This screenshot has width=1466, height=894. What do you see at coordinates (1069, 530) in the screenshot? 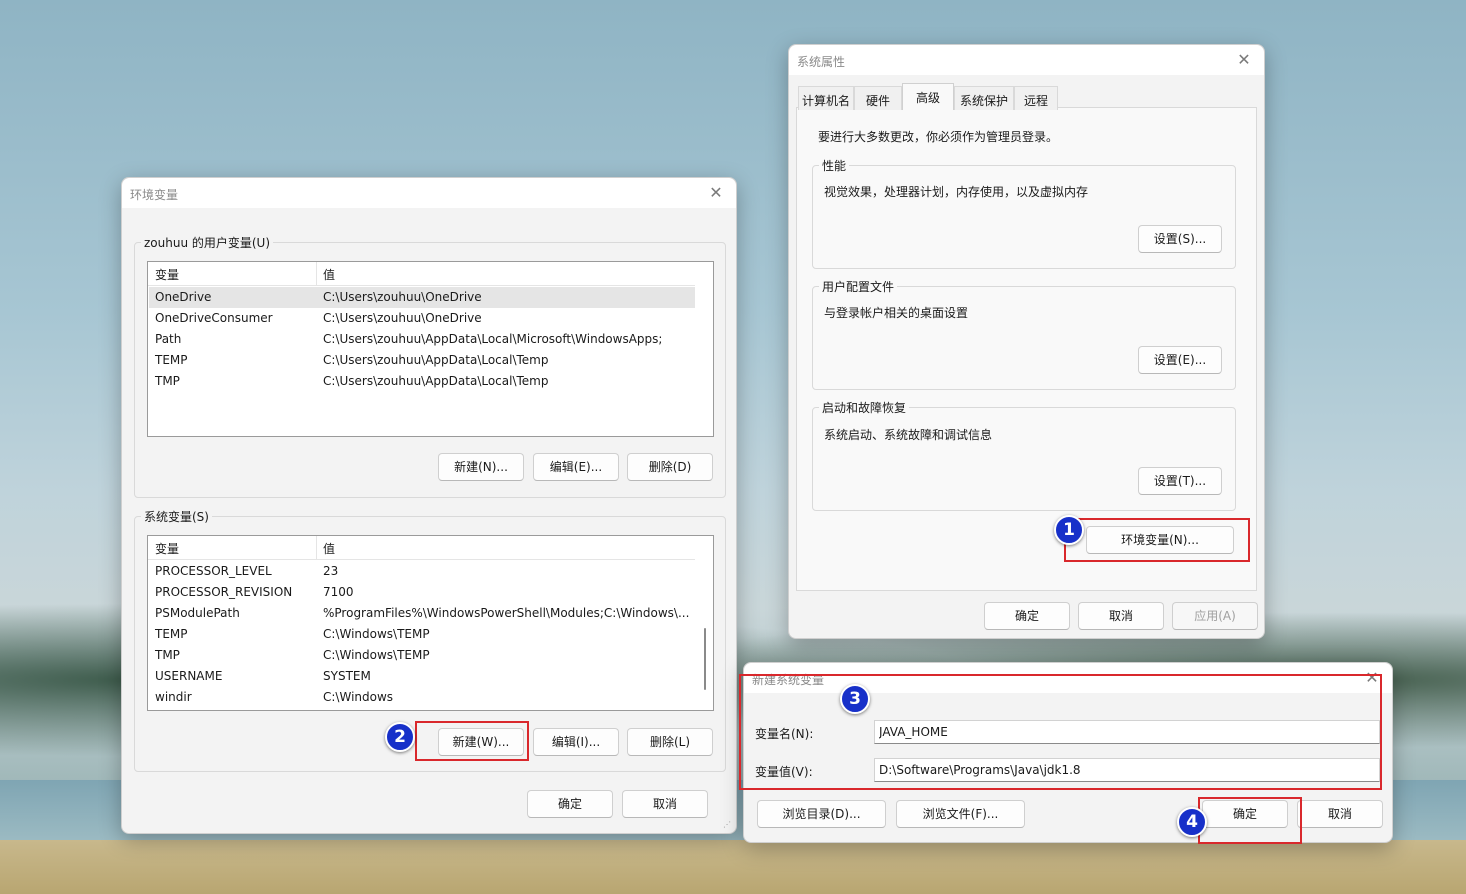
I see `callout-badge-1: 1` at bounding box center [1069, 530].